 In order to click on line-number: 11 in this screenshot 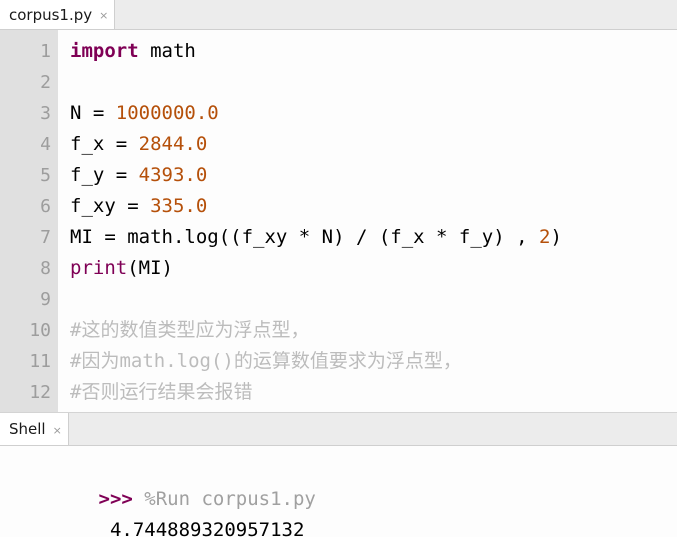, I will do `click(40, 361)`.